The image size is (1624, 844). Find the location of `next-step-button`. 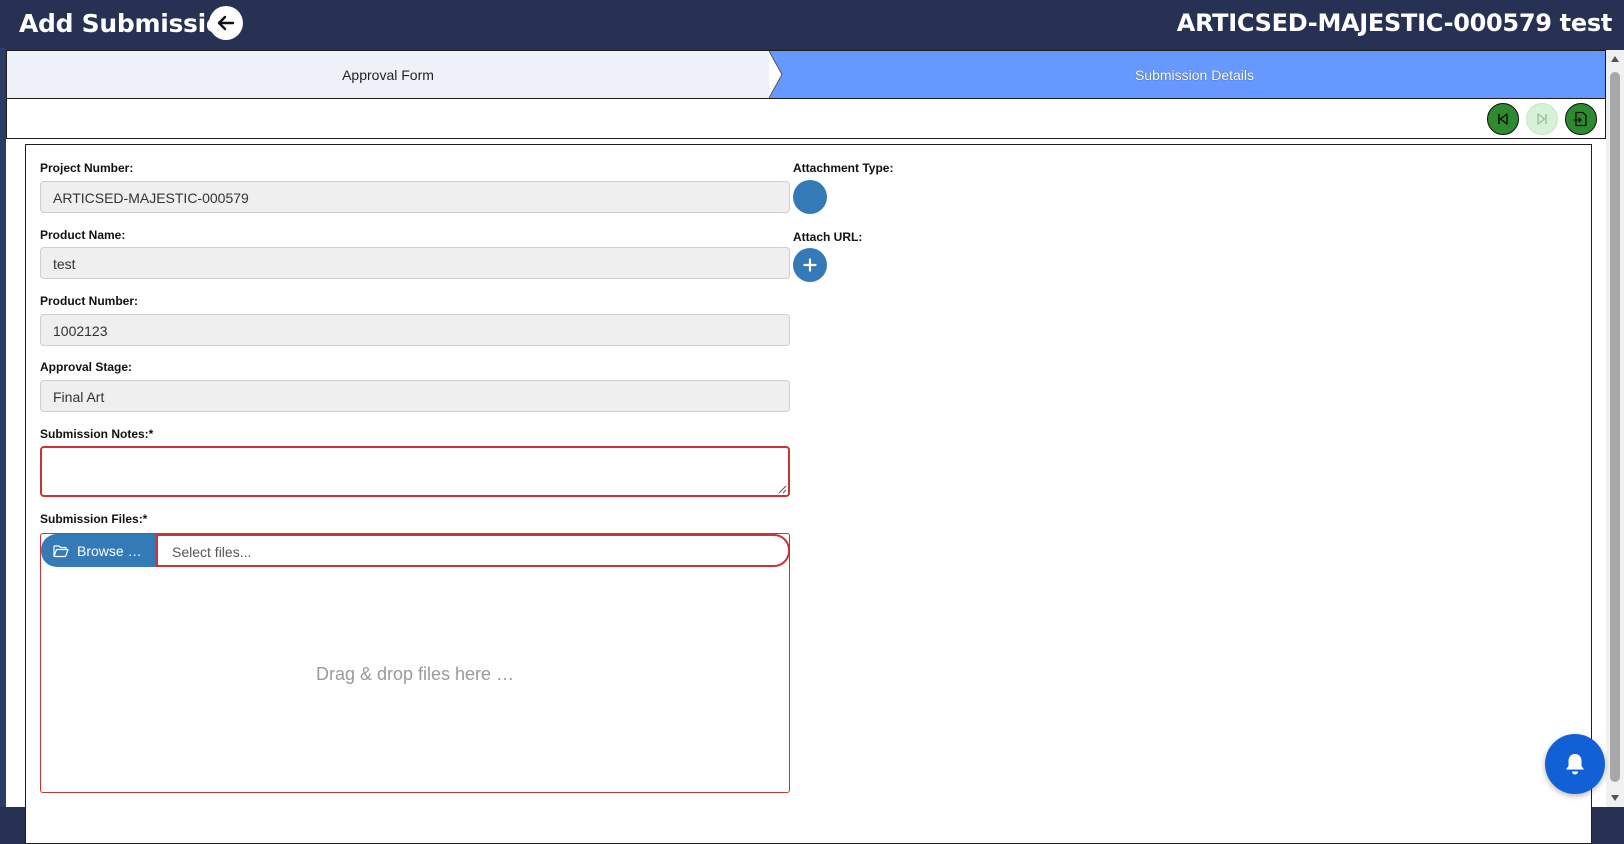

next-step-button is located at coordinates (1542, 119).